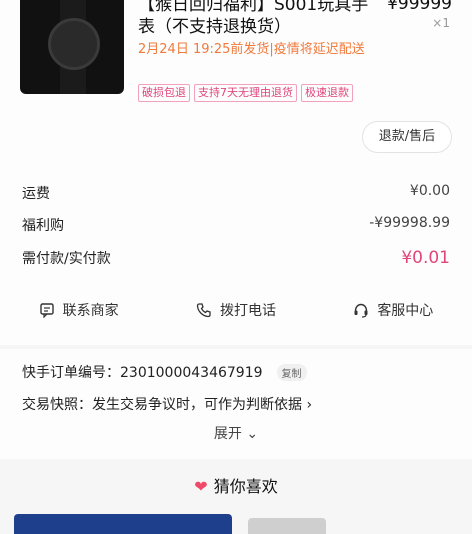 The image size is (472, 534). Describe the element at coordinates (142, 373) in the screenshot. I see `order-number: 快手订单编号：2301000043467919` at that location.